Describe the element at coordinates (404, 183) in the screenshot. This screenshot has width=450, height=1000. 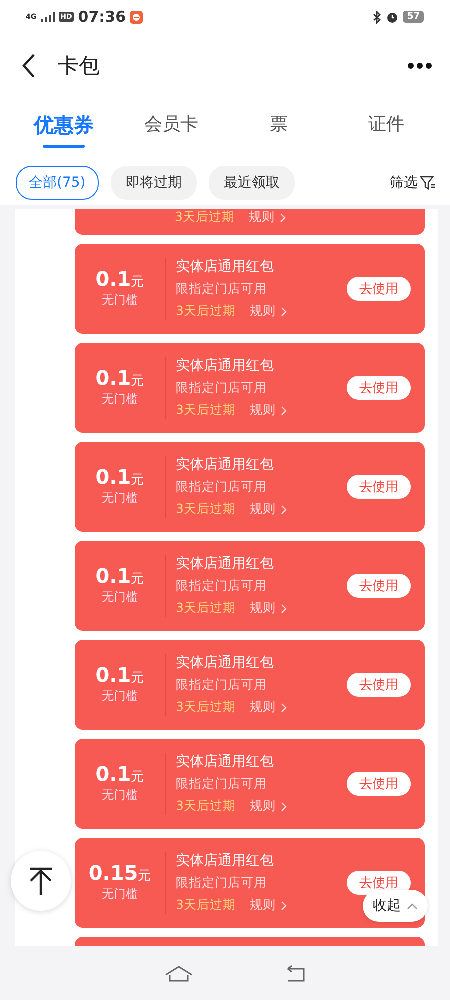
I see `filter-label: 筛选` at that location.